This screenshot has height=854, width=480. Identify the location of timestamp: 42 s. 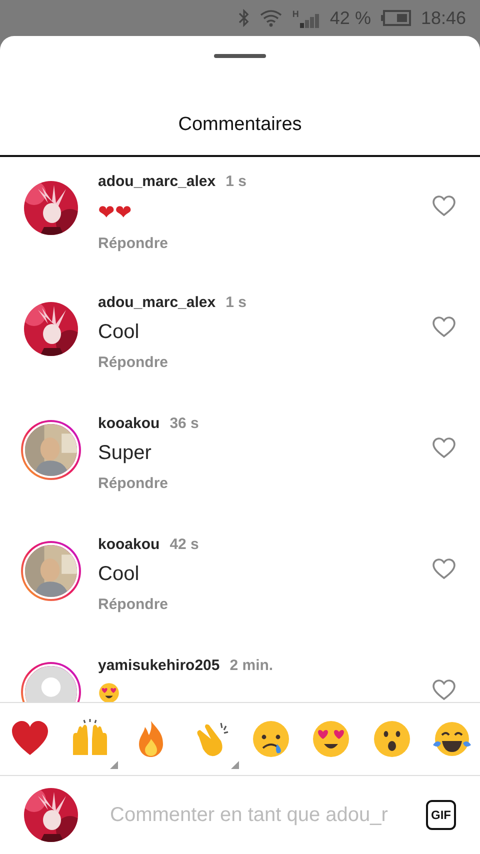
(184, 544).